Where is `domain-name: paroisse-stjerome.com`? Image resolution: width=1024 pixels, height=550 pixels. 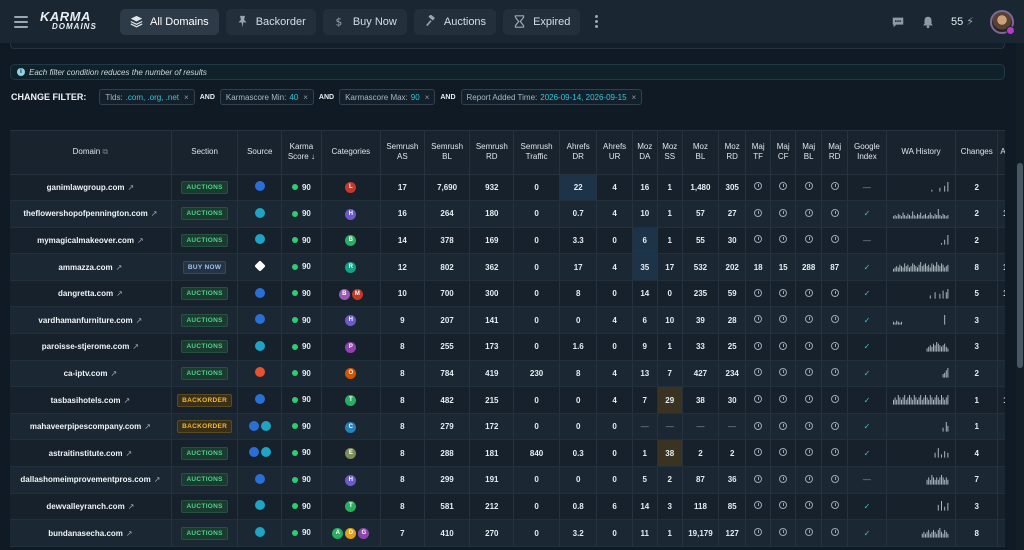 domain-name: paroisse-stjerome.com is located at coordinates (86, 346).